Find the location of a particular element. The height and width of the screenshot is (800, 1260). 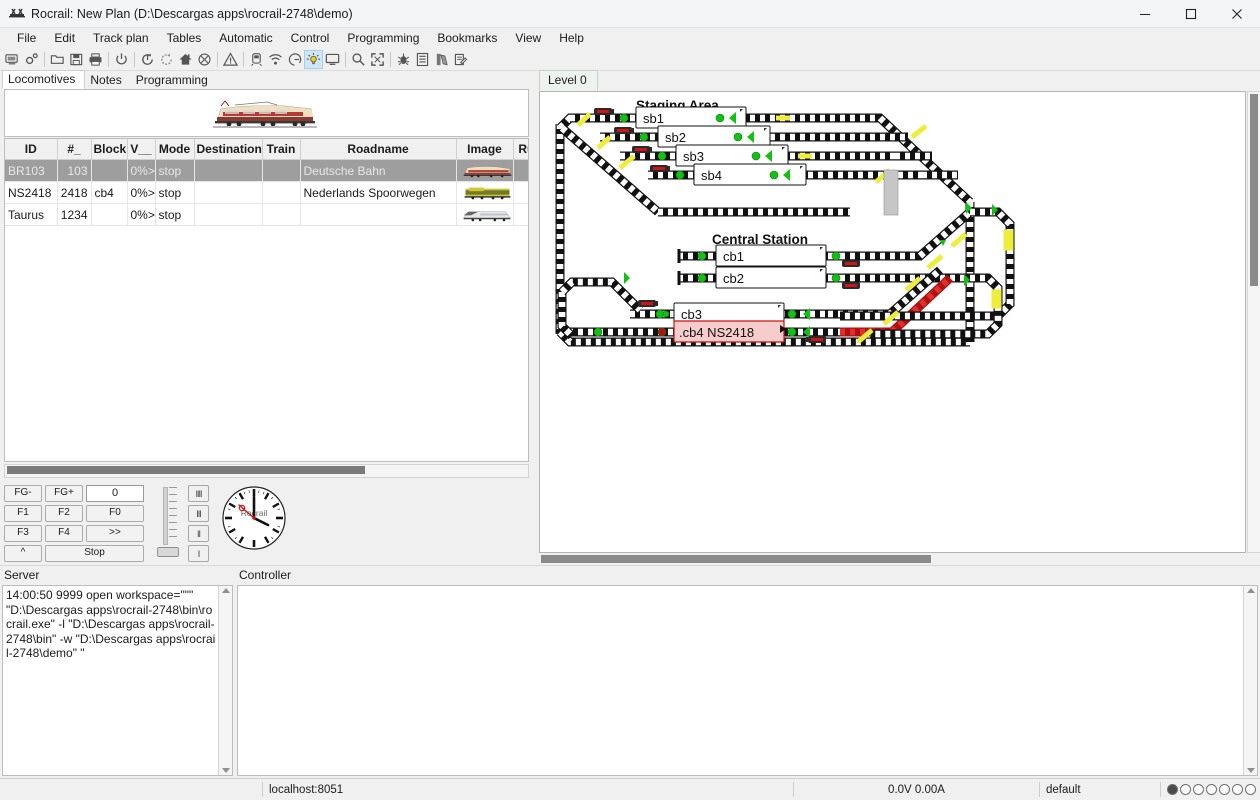

menu-item-programming: Programming is located at coordinates (383, 38).